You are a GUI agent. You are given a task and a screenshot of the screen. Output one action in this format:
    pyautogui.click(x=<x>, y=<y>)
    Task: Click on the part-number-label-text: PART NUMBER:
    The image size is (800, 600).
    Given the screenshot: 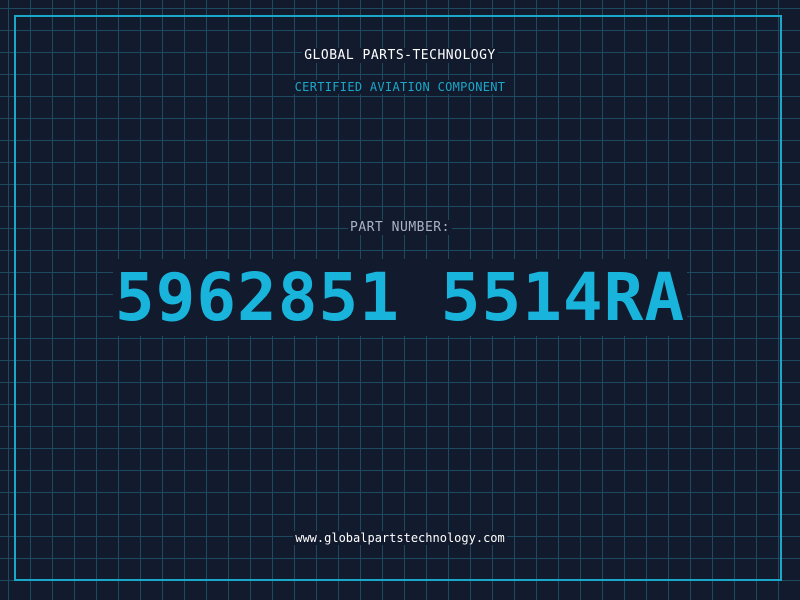 What is the action you would take?
    pyautogui.click(x=400, y=227)
    